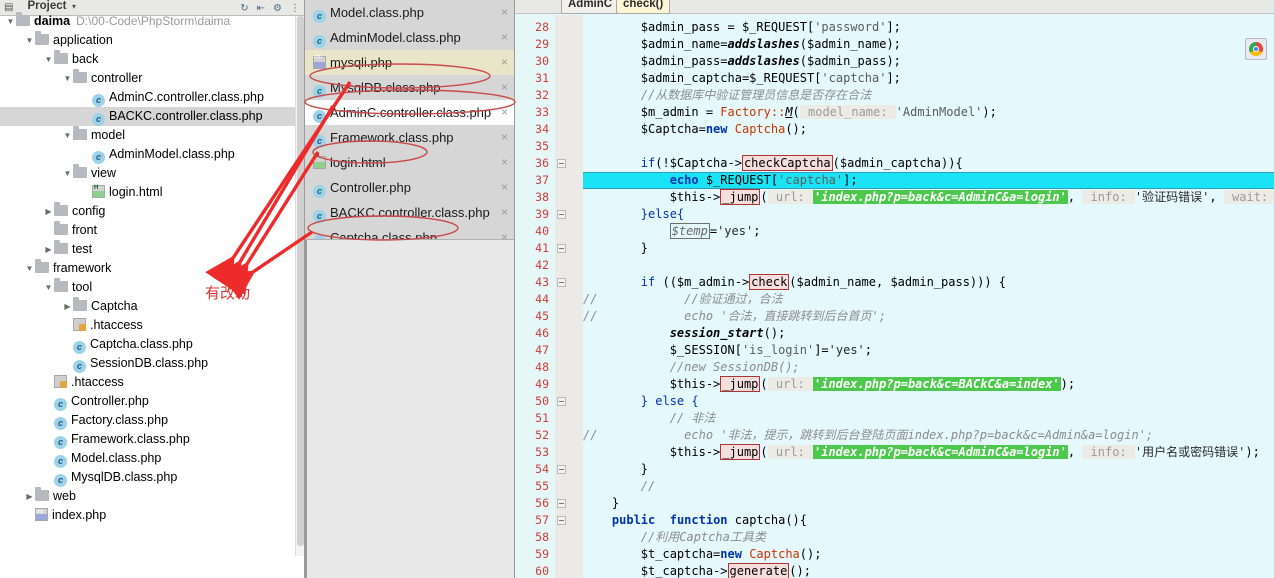 The width and height of the screenshot is (1275, 578). What do you see at coordinates (695, 520) in the screenshot?
I see `code-line: public function captcha(){` at bounding box center [695, 520].